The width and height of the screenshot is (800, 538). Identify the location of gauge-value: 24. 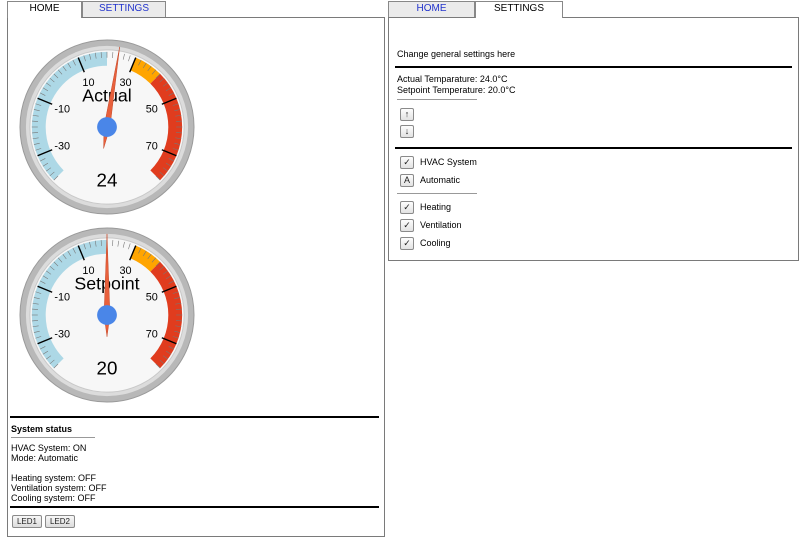
(107, 179).